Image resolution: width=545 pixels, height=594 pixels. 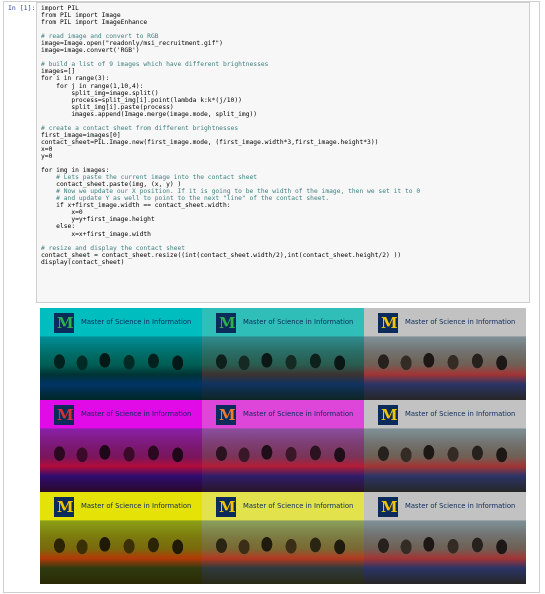 What do you see at coordinates (107, 107) in the screenshot?
I see `code-line: split_img[i].paste(process)` at bounding box center [107, 107].